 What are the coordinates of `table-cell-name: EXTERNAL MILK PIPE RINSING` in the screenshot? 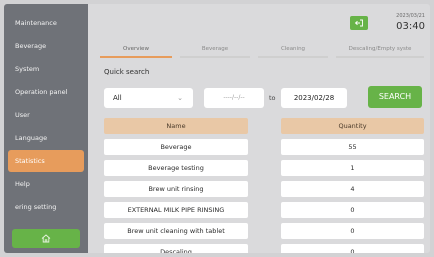 It's located at (176, 210).